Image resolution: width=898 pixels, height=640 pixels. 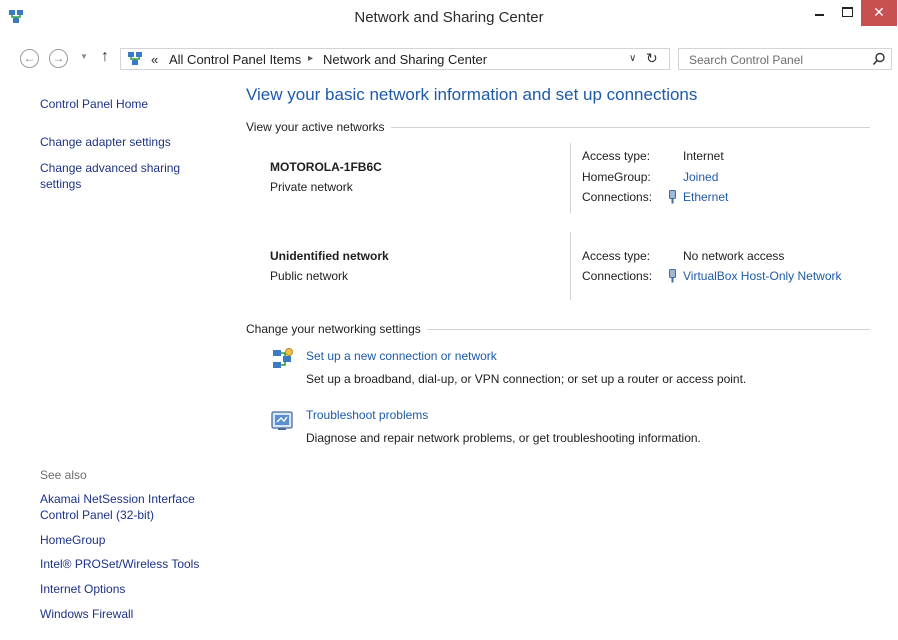 I want to click on network-name: MOTOROLA-1FB6C, so click(x=326, y=167).